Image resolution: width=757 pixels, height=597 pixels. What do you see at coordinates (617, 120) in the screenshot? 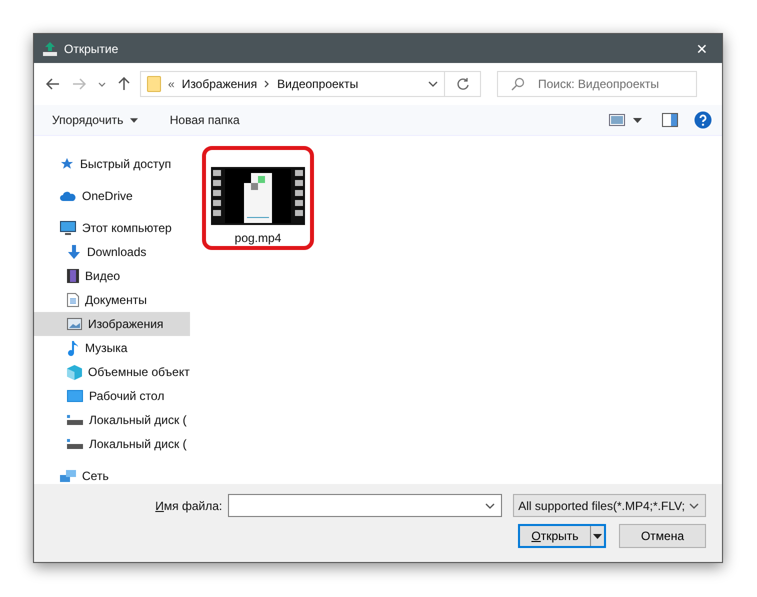
I see `view-icon` at bounding box center [617, 120].